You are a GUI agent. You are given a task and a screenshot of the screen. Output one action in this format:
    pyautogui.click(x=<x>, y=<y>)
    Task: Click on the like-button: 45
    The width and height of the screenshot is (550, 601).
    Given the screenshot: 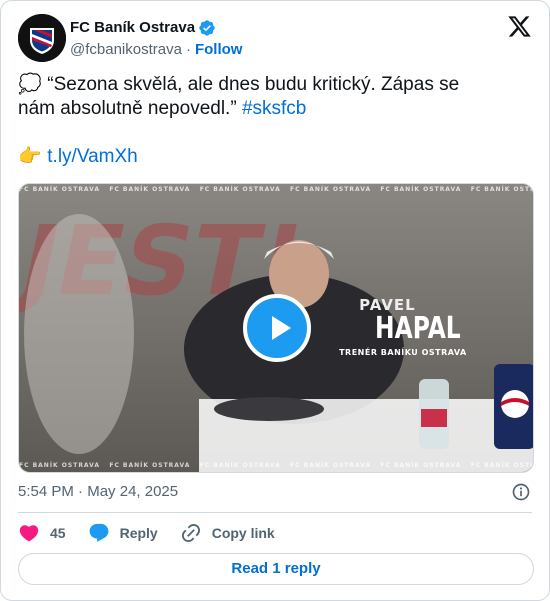 What is the action you would take?
    pyautogui.click(x=42, y=533)
    